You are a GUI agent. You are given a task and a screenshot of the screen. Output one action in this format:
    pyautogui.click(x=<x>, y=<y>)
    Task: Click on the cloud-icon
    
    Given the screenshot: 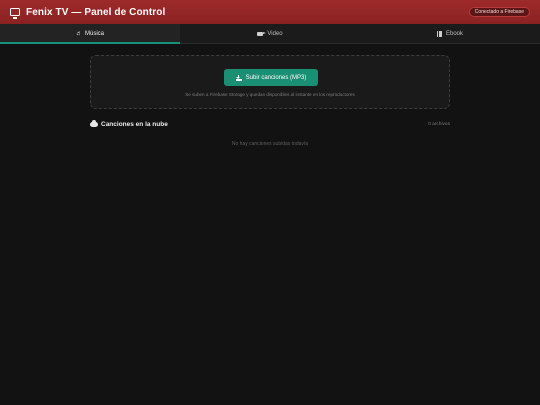 What is the action you would take?
    pyautogui.click(x=94, y=123)
    